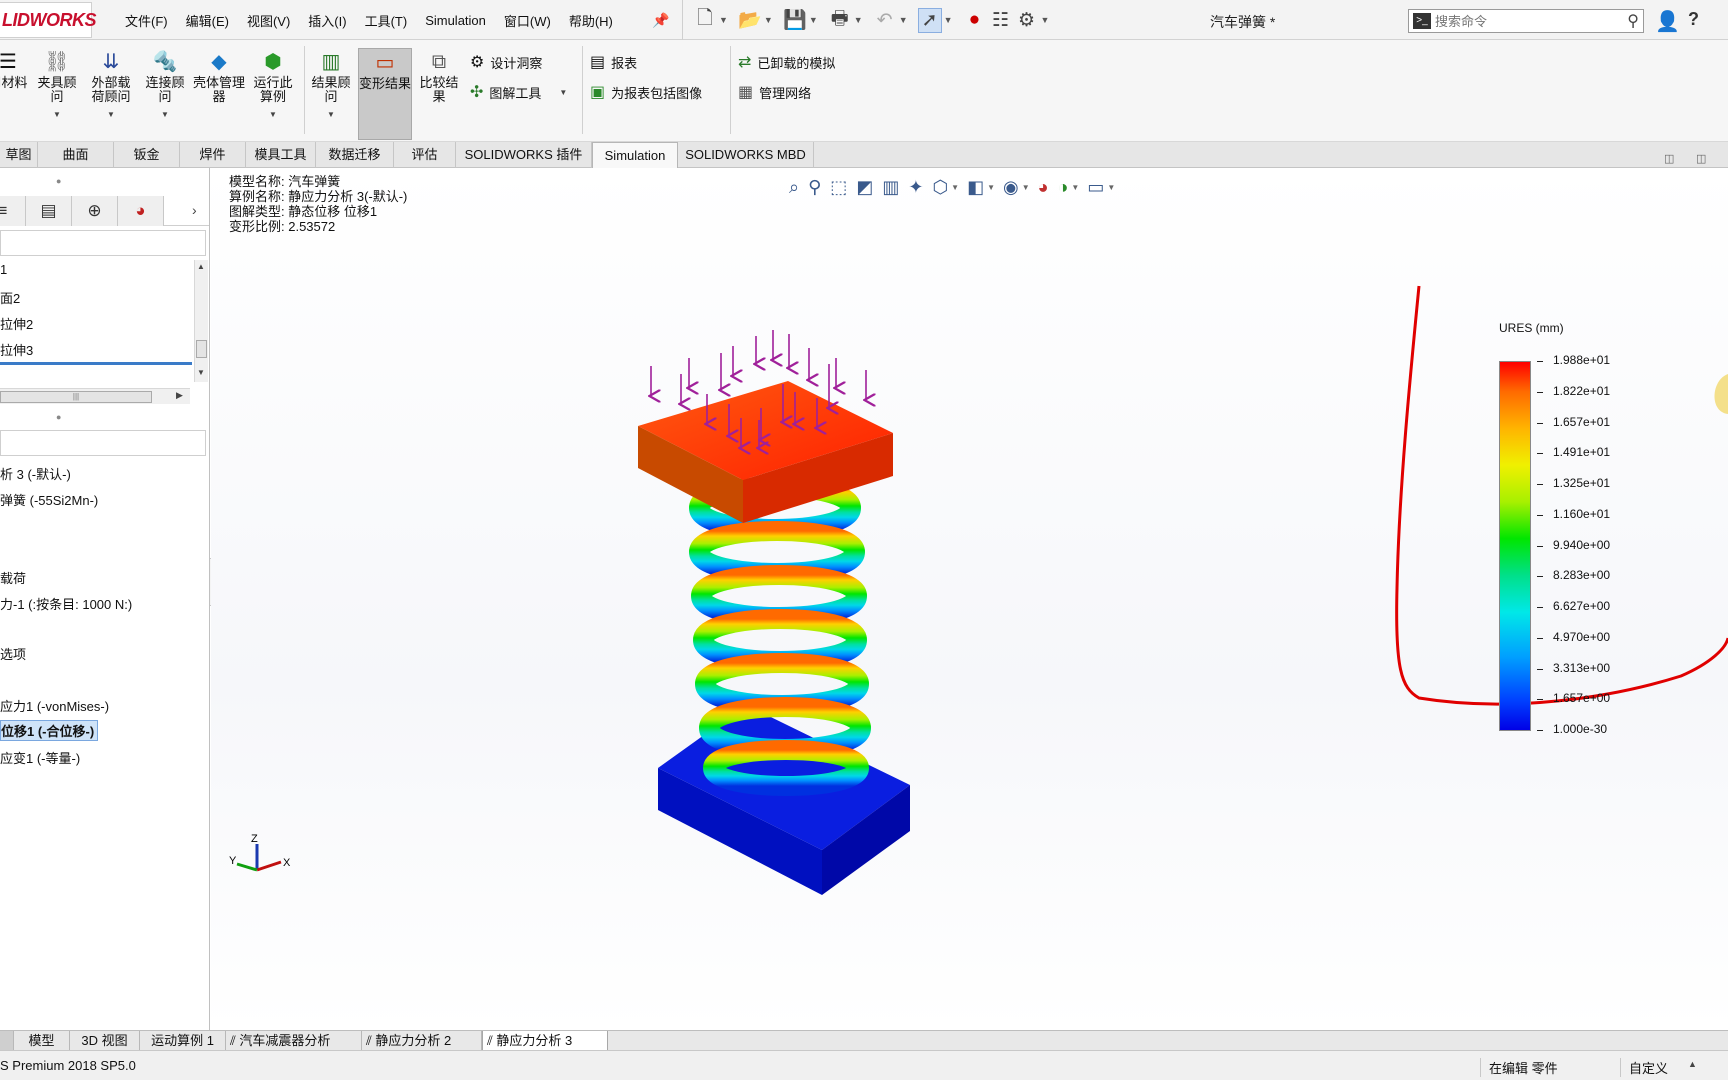 This screenshot has width=1728, height=1080. Describe the element at coordinates (19, 155) in the screenshot. I see `tab-sketch: 草图` at that location.